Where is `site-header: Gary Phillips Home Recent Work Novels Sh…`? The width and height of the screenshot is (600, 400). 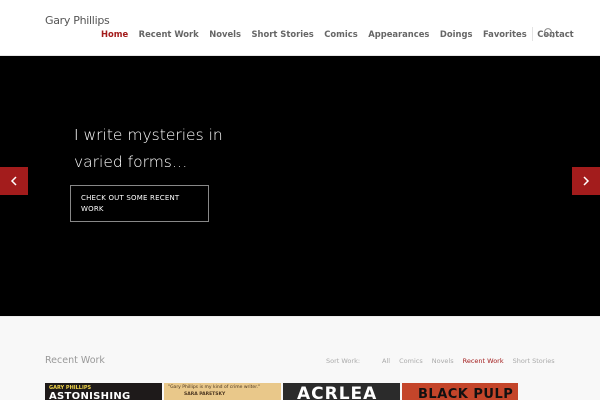
site-header: Gary Phillips Home Recent Work Novels Sh… is located at coordinates (300, 28).